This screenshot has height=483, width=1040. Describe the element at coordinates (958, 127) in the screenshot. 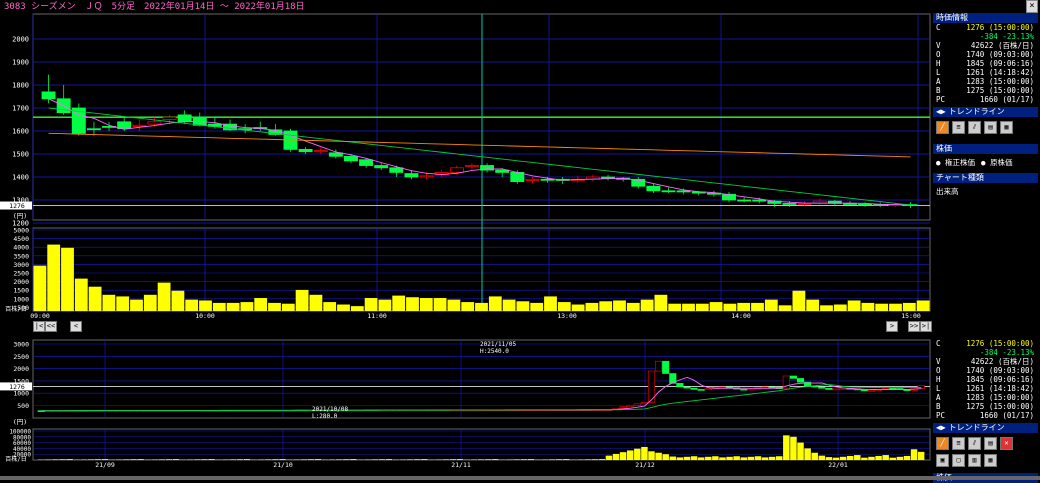

I see `grid-tool-icon: ≡` at that location.